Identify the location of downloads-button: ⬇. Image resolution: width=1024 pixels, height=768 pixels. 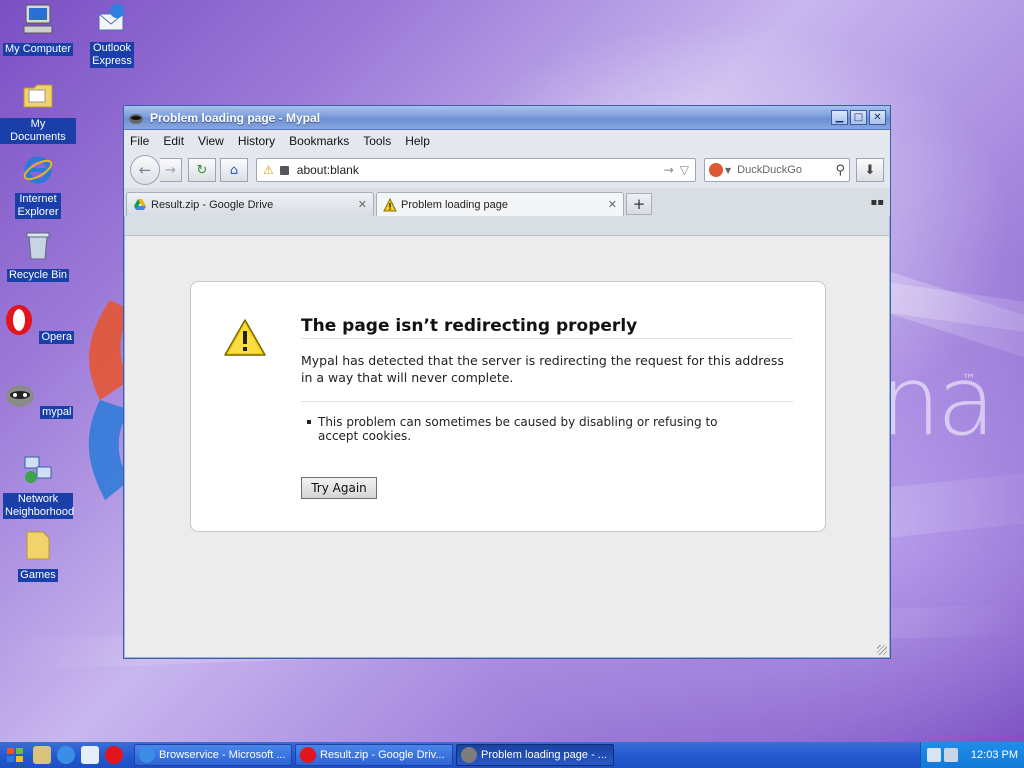
(870, 170).